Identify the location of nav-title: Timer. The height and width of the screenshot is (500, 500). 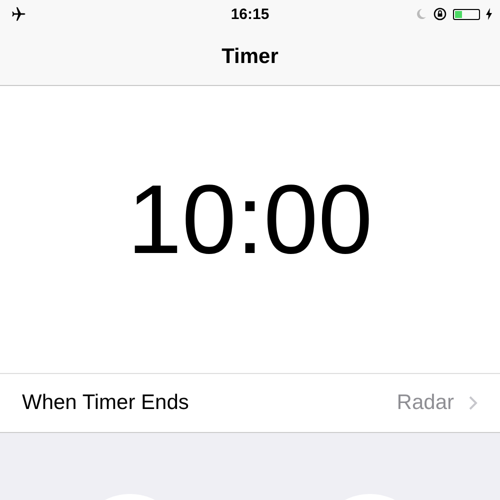
(250, 56).